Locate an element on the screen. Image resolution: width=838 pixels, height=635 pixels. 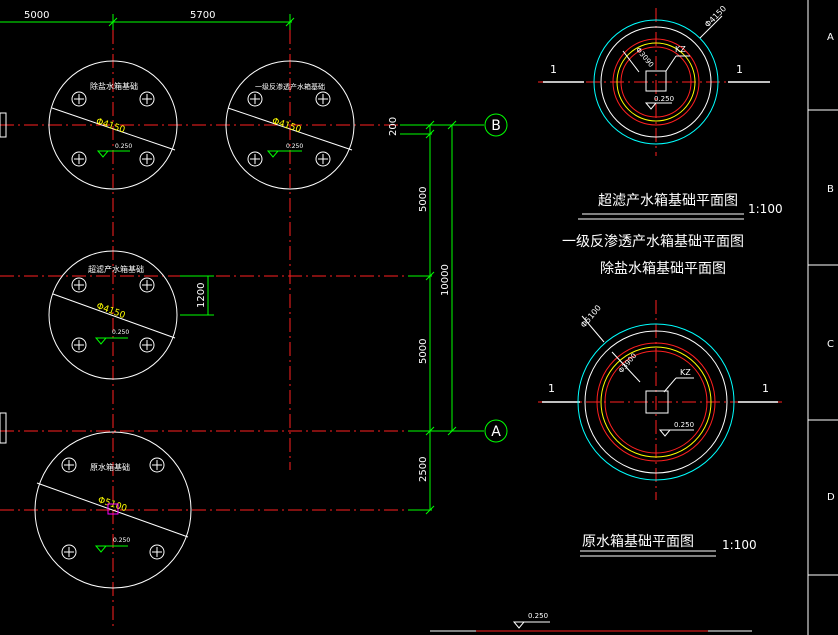
detail-bottom-section-left: 1 is located at coordinates (551, 388).